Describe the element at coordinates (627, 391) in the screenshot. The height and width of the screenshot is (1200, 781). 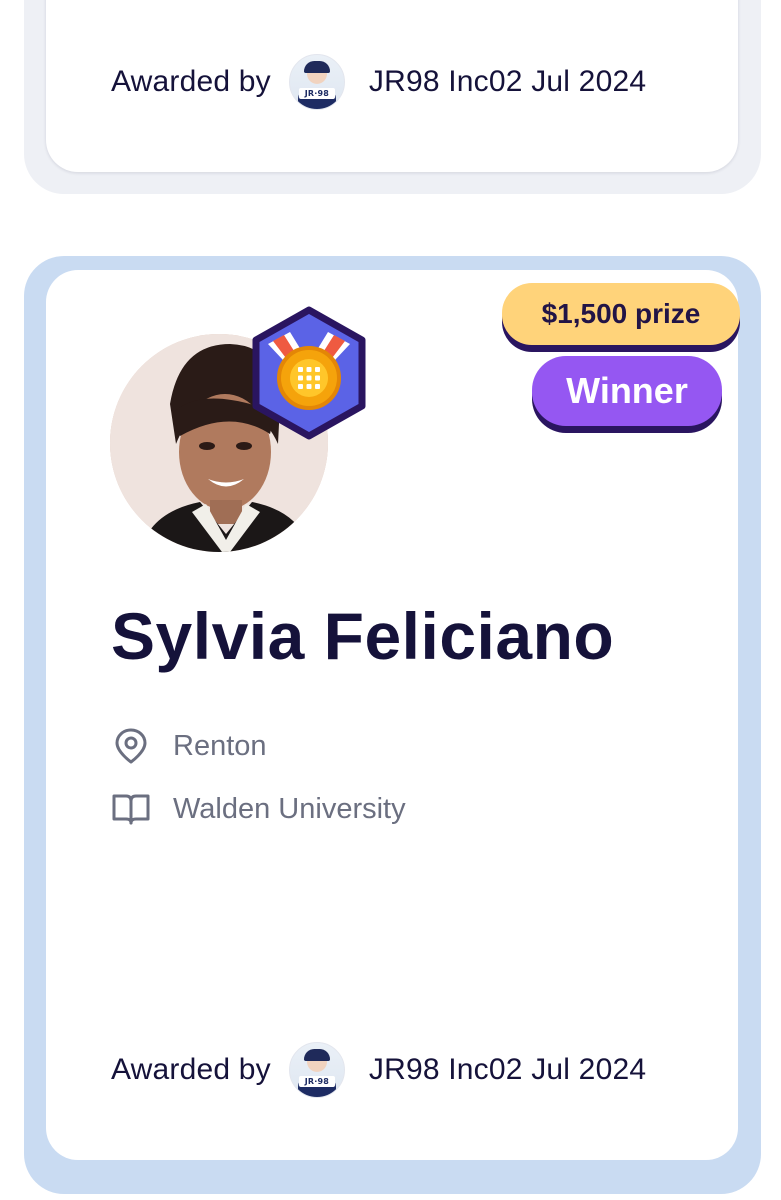
I see `winner-badge: Winner` at that location.